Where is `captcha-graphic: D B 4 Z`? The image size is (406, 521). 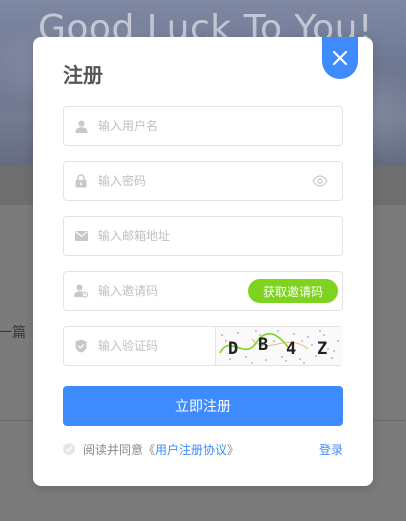
captcha-graphic: D B 4 Z is located at coordinates (279, 346).